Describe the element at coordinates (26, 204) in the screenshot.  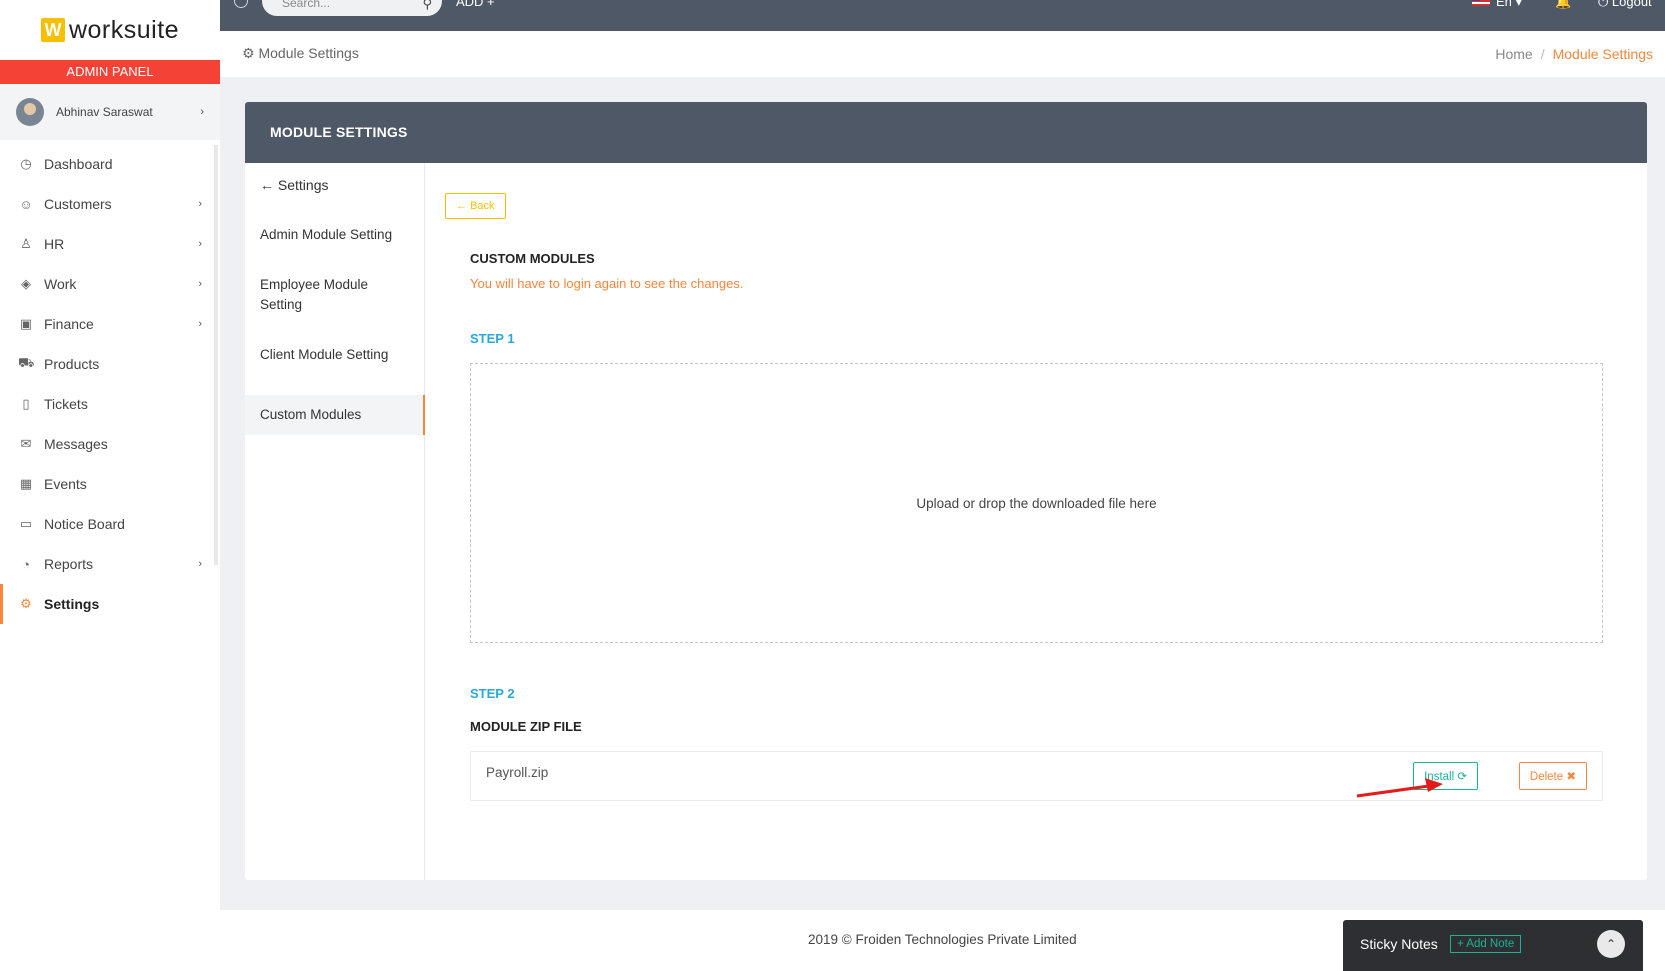
I see `customers-icon: ☺` at that location.